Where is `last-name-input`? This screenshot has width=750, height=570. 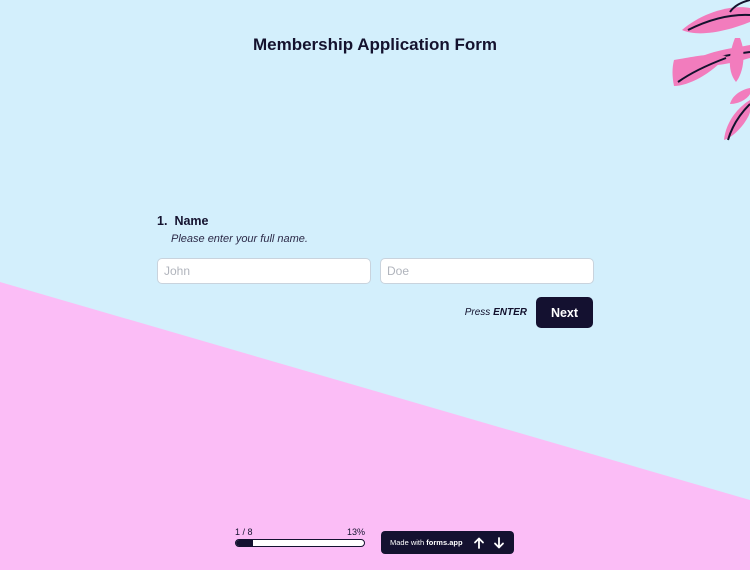
last-name-input is located at coordinates (487, 271).